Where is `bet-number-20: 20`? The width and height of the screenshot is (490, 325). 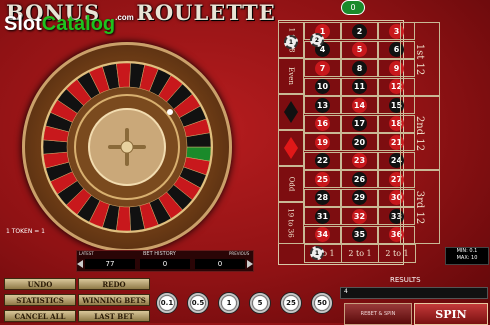
bet-number-20: 20 is located at coordinates (359, 142).